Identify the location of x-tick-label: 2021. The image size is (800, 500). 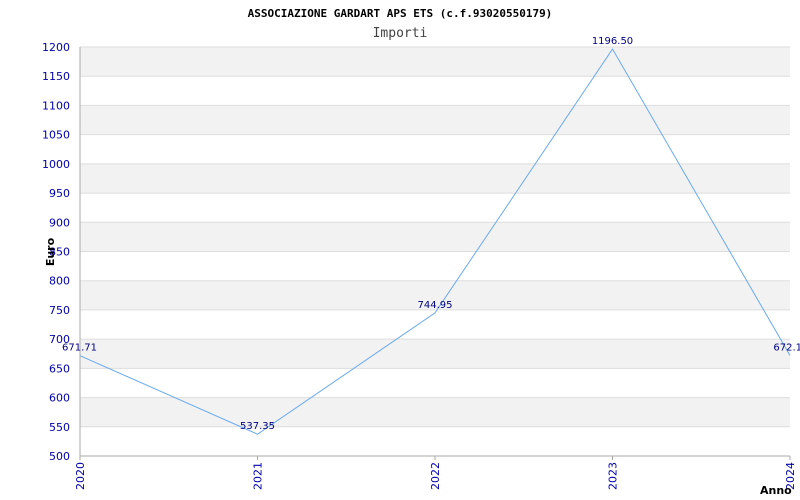
(258, 476).